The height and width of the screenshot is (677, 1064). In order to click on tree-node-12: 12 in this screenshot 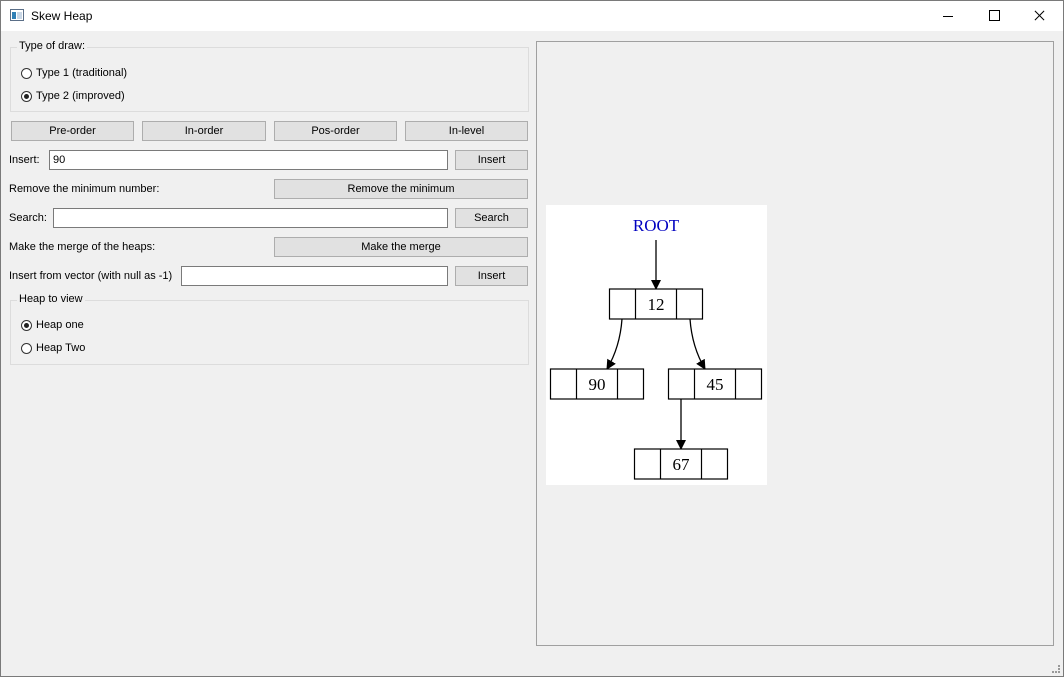, I will do `click(656, 304)`.